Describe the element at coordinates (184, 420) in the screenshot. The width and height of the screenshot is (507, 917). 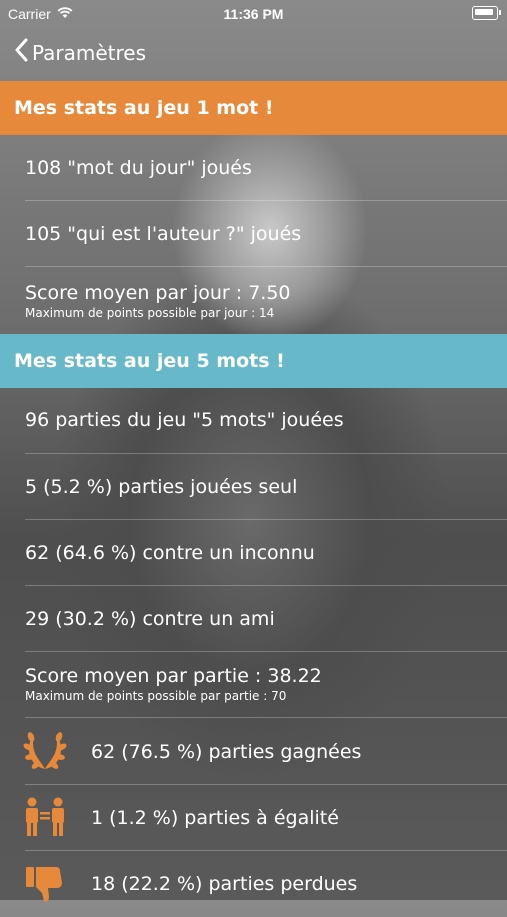
I see `stat-row-parties-jouees: 96 parties du jeu "5 mots" jouées` at that location.